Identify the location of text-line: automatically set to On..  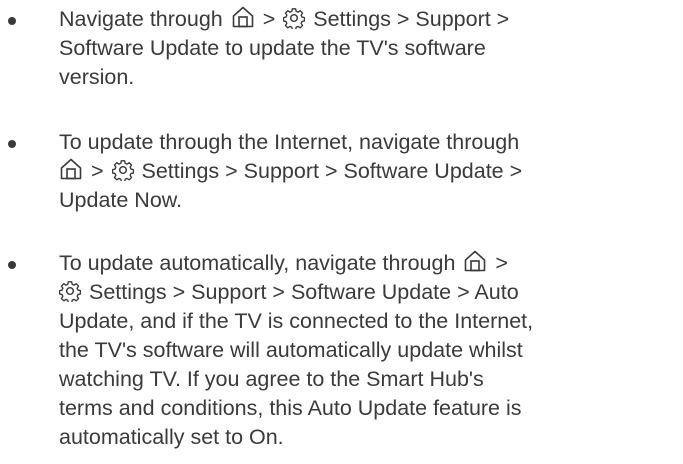
(171, 437).